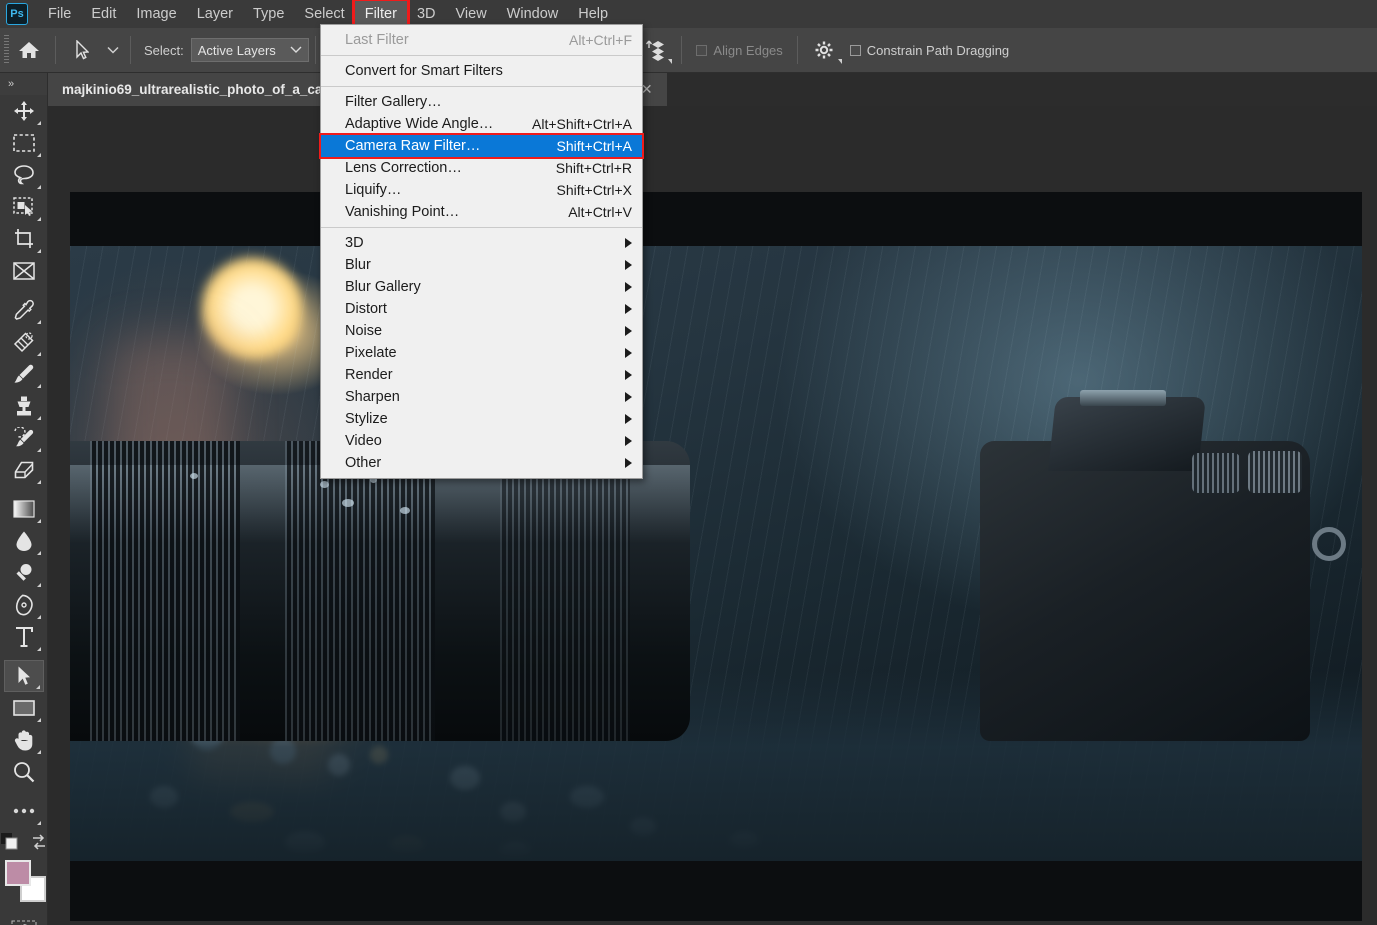 The height and width of the screenshot is (925, 1377). I want to click on menu-item-pixelate: Pixelate, so click(481, 353).